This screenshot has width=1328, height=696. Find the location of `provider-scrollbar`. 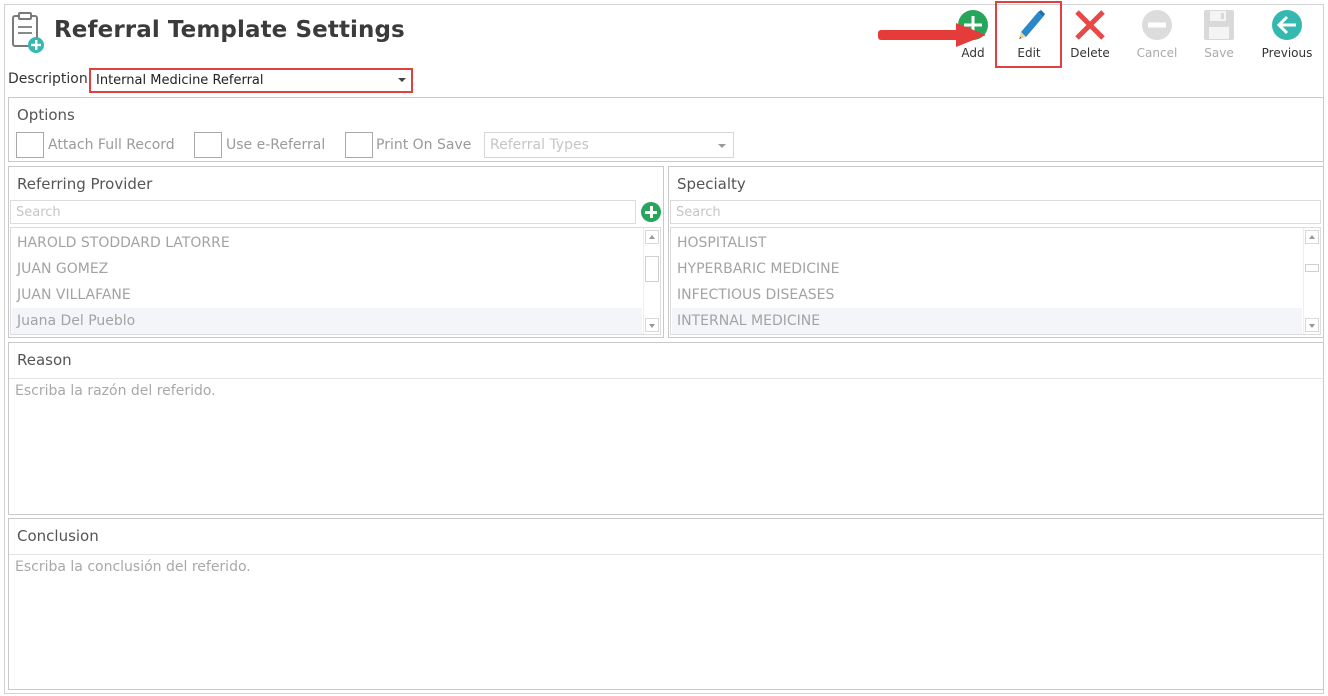

provider-scrollbar is located at coordinates (651, 281).